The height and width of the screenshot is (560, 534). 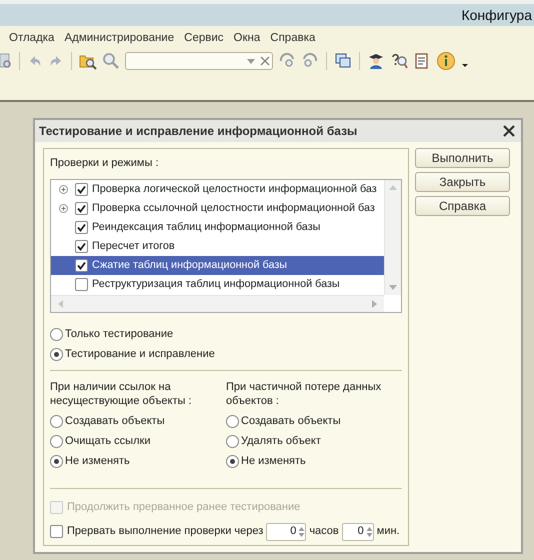 I want to click on search-field, so click(x=199, y=61).